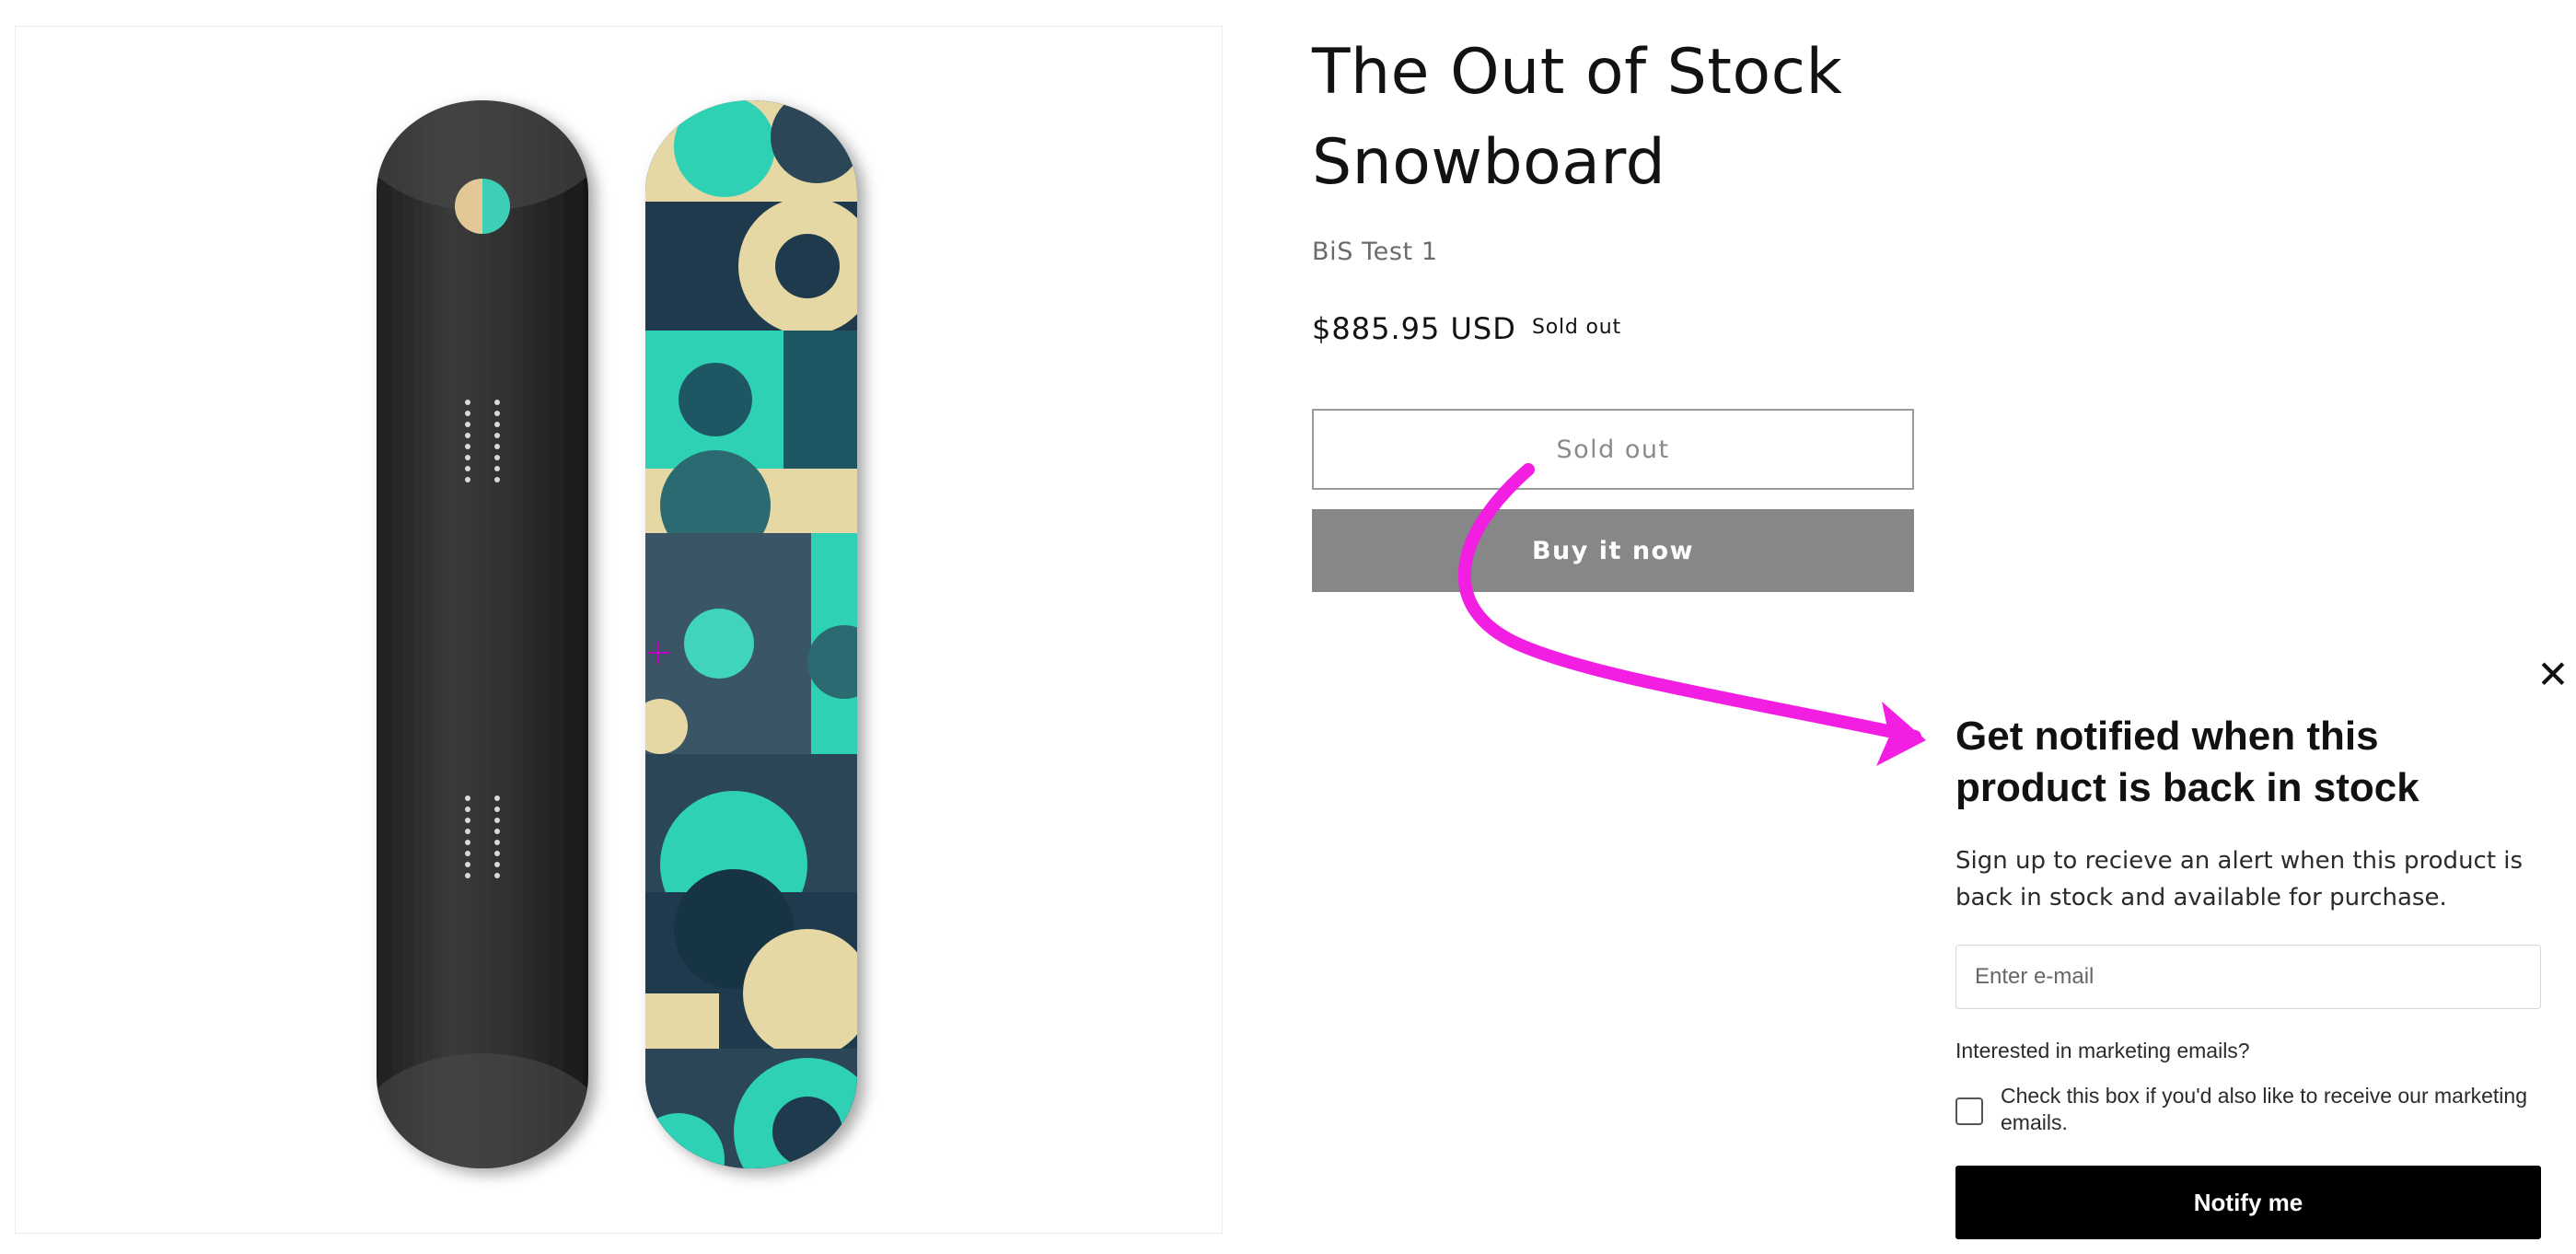  I want to click on marketing-question-label: Interested in marketing emails?, so click(2102, 1050).